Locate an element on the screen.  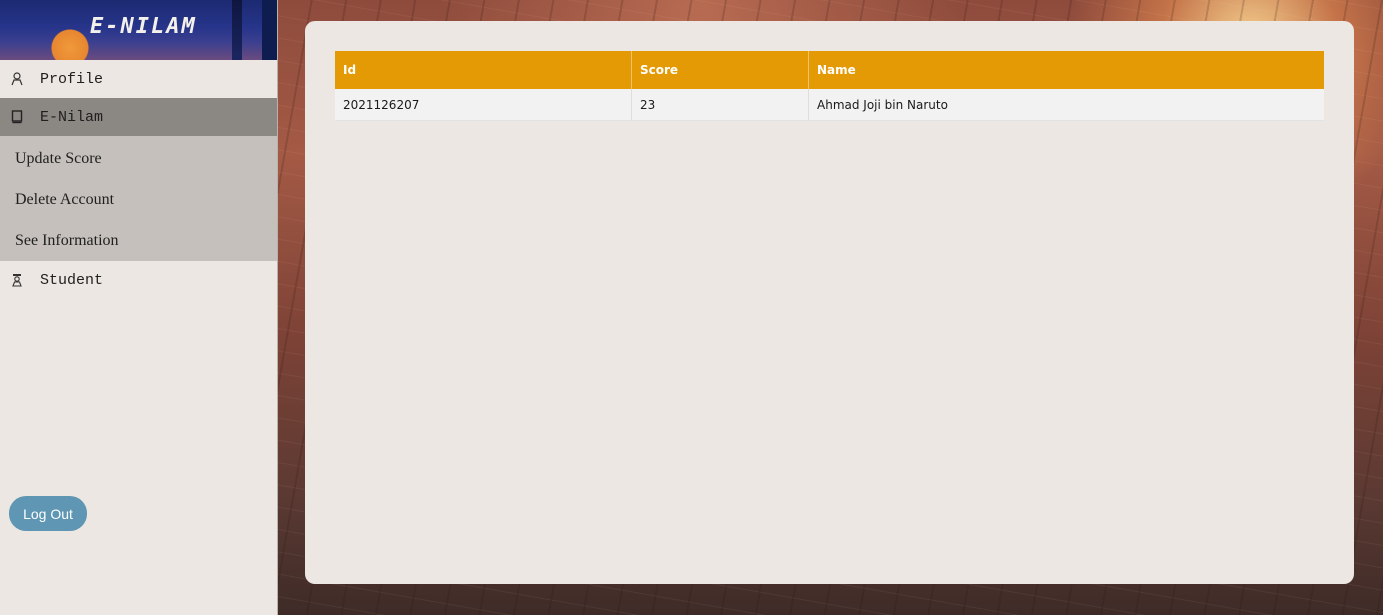
user-icon is located at coordinates (17, 79).